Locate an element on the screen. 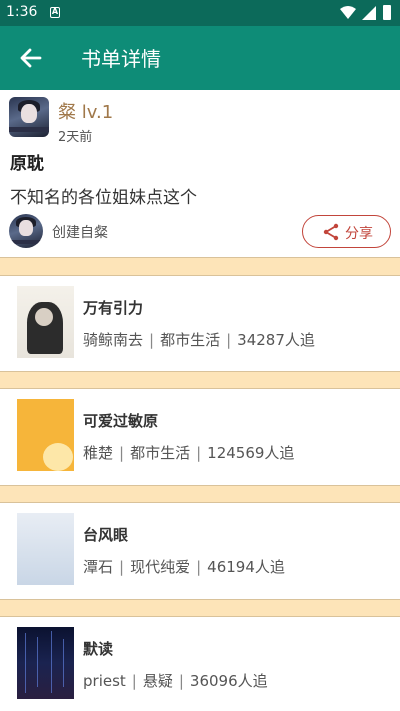 This screenshot has height=711, width=400. book-title: 台风眼 is located at coordinates (106, 535).